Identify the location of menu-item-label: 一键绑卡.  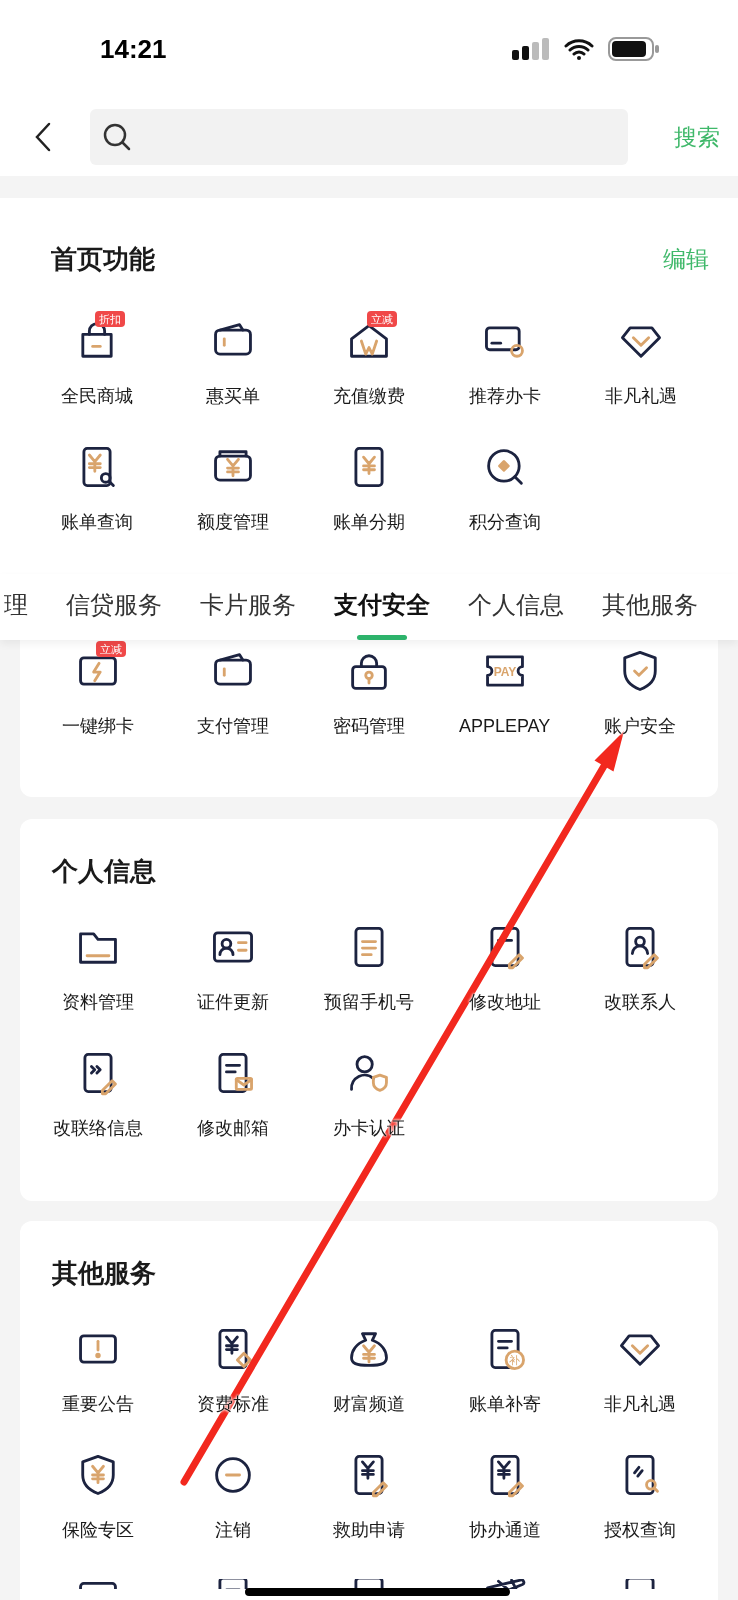
(97, 725).